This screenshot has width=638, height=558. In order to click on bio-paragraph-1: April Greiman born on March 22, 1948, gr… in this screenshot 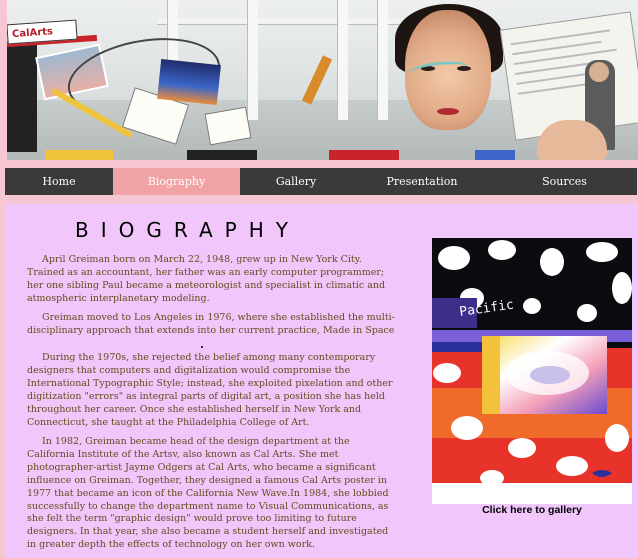, I will do `click(206, 279)`.